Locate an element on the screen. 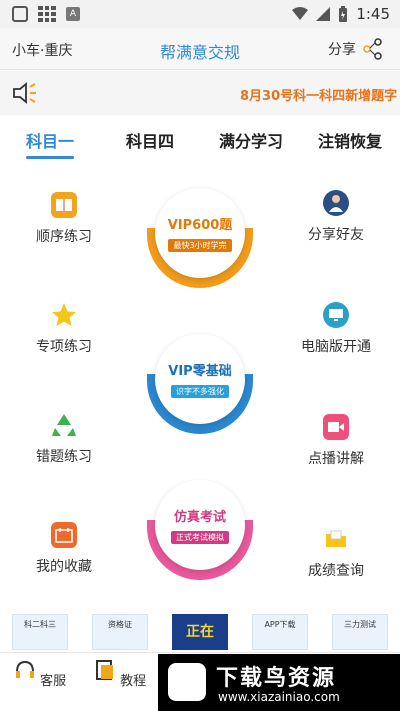 The image size is (400, 711). speaker-icon is located at coordinates (24, 93).